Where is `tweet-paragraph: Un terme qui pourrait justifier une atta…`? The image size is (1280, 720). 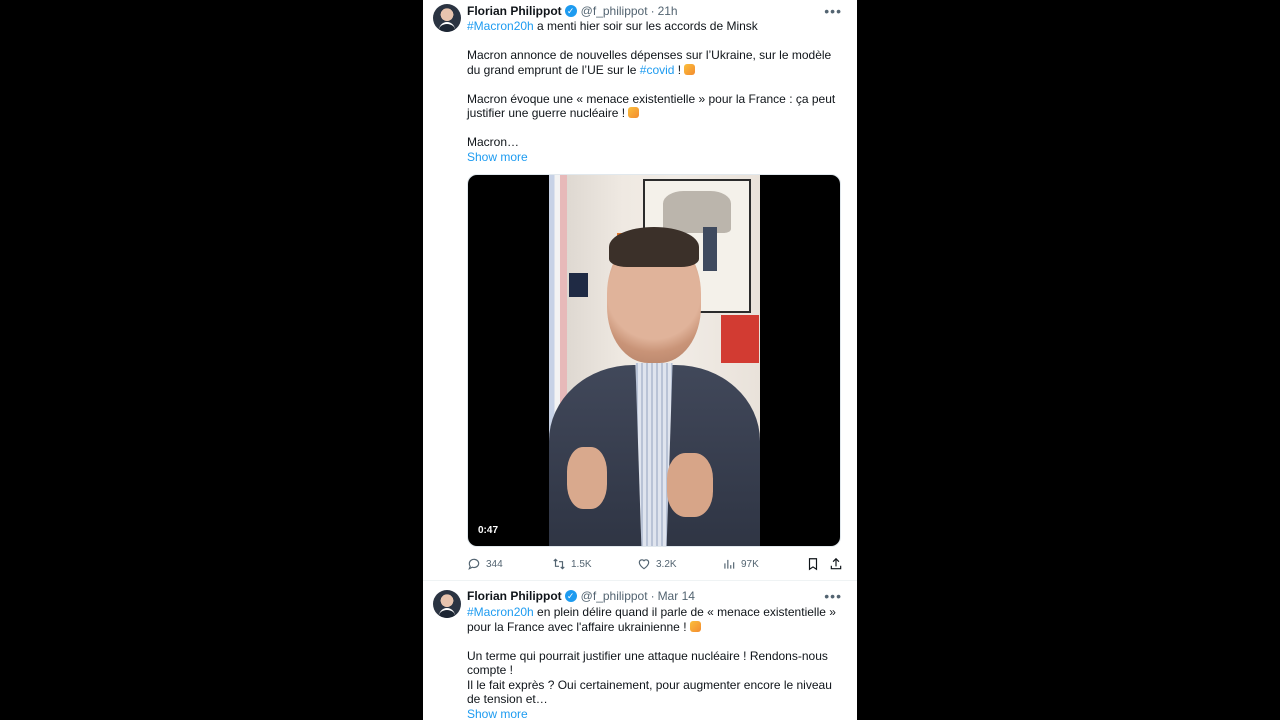
tweet-paragraph: Un terme qui pourrait justifier une atta… is located at coordinates (647, 663).